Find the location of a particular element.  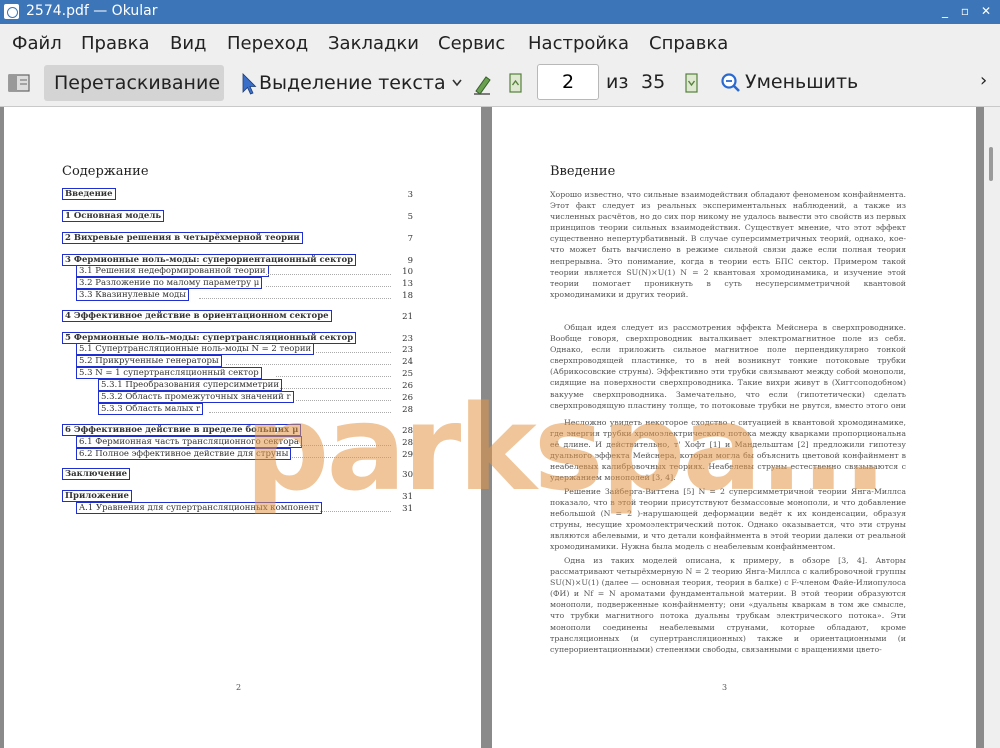

menu-view: Вид is located at coordinates (188, 43).